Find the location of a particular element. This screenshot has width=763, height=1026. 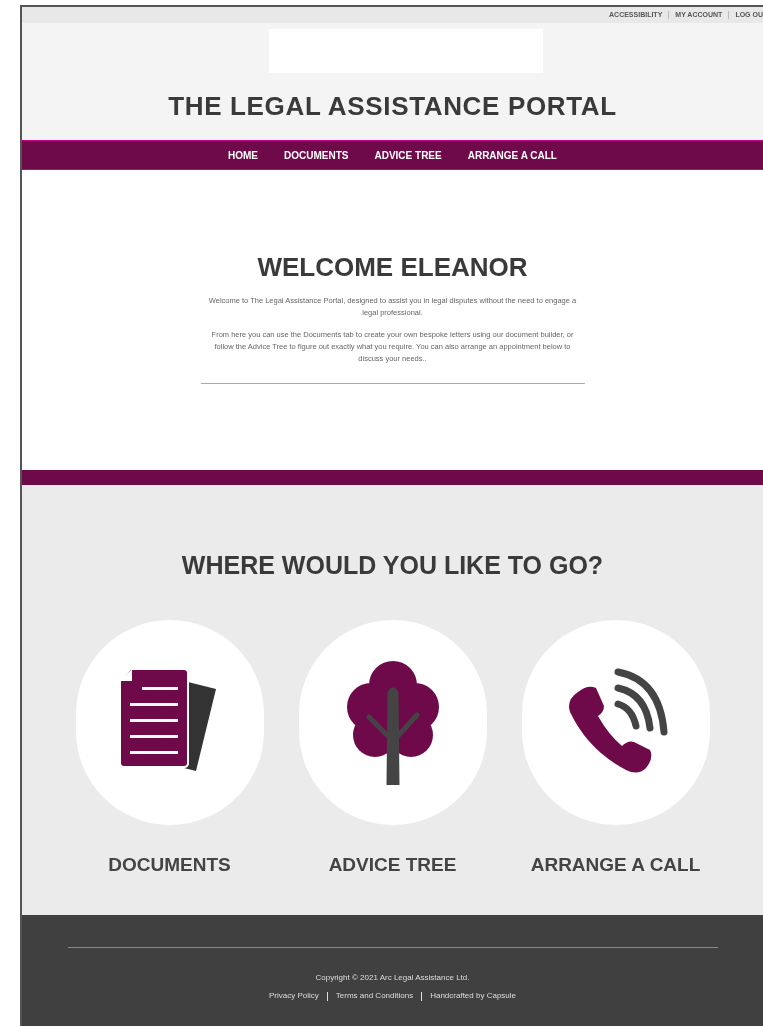

nav-link: ADVICE TREE is located at coordinates (408, 155).